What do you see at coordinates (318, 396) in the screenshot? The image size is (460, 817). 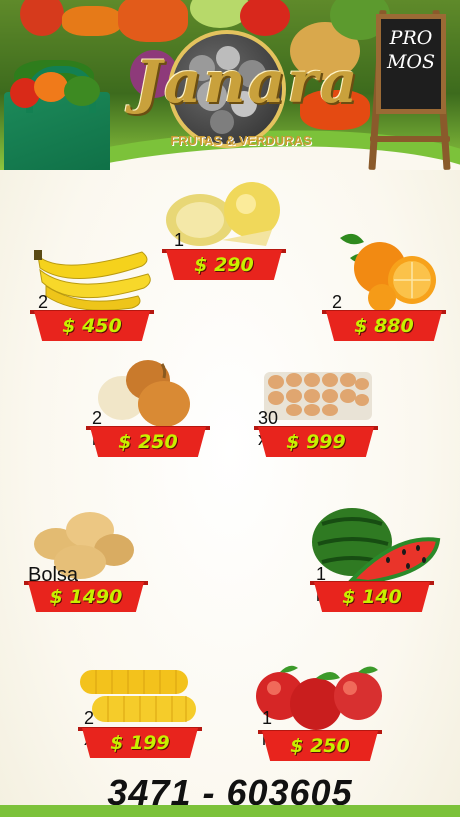 I see `eggs-icon` at bounding box center [318, 396].